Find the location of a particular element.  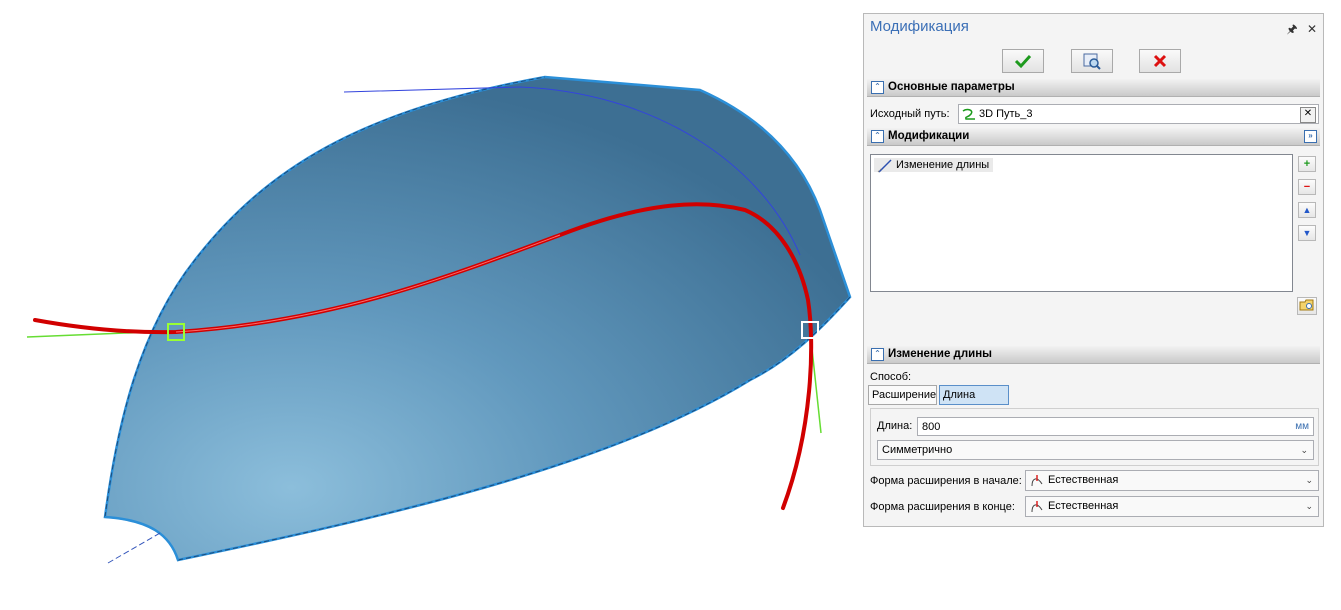

length-group: Длина: 800 мм Симметрично ⌄ is located at coordinates (1094, 437).